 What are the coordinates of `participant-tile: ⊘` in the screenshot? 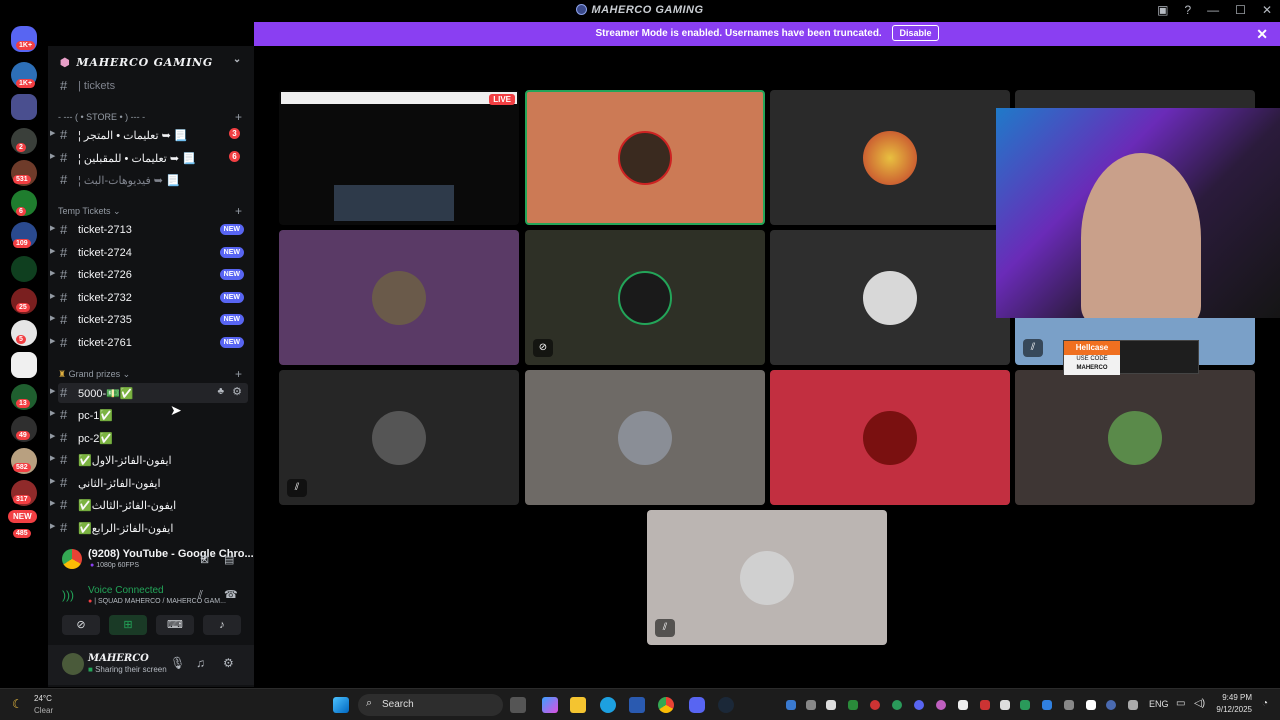 It's located at (645, 297).